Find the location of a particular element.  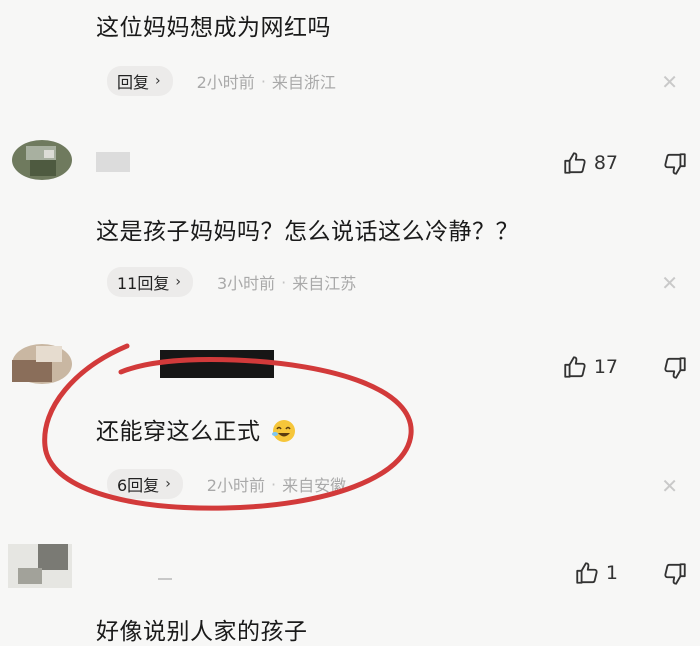

comment-meta: 回复 › 2小时前 · 来自浙江 is located at coordinates (221, 81).